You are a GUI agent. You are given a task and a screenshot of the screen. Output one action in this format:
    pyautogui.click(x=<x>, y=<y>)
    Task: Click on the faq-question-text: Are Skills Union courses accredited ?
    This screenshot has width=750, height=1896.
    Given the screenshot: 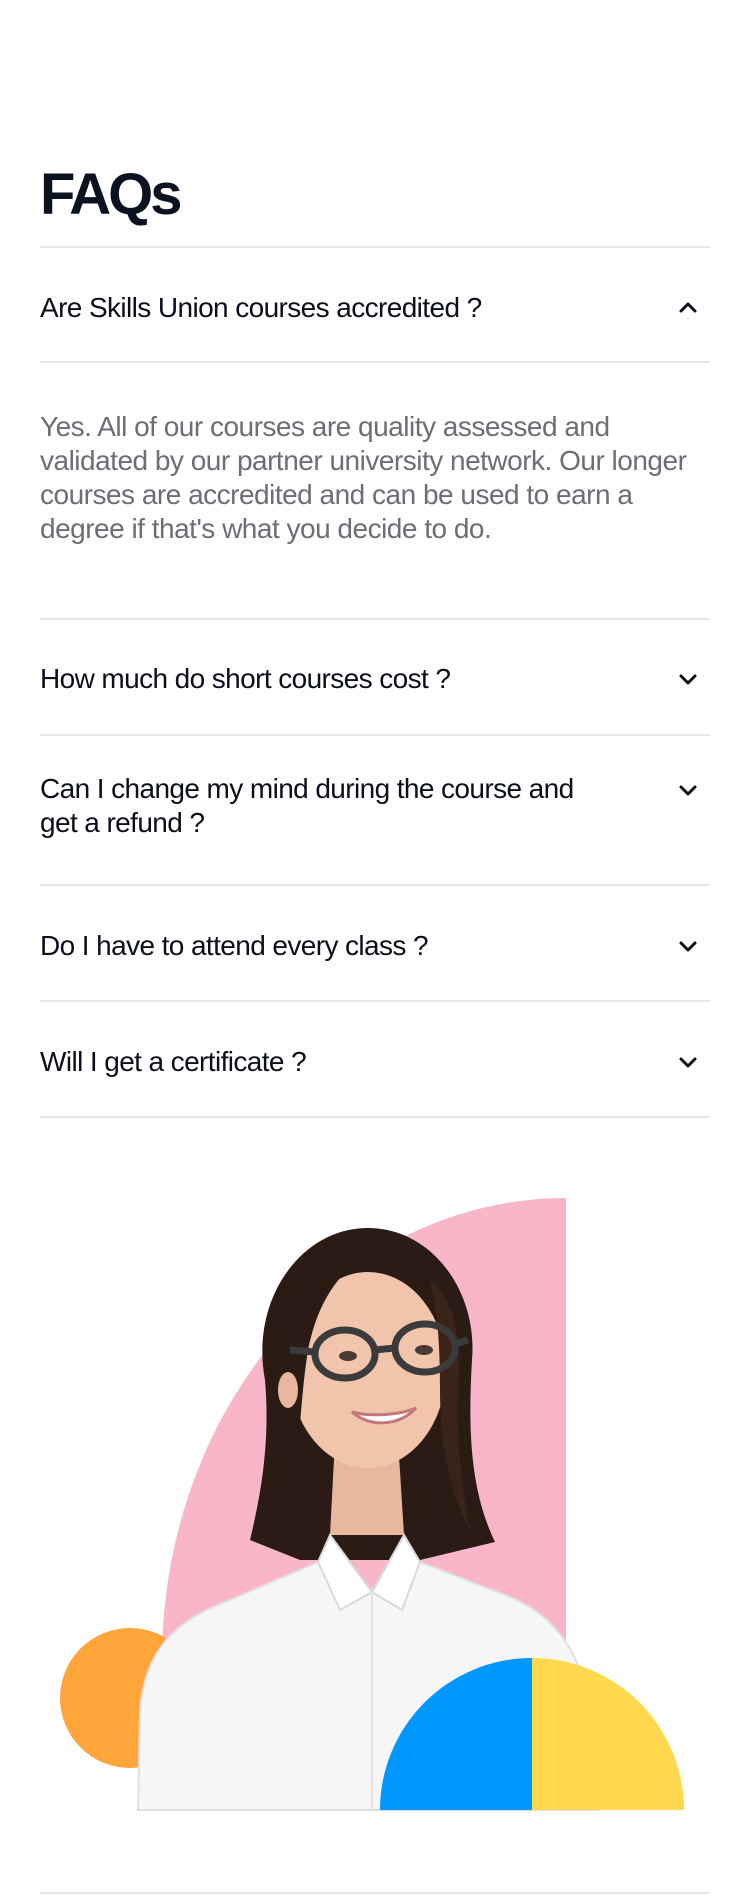 What is the action you would take?
    pyautogui.click(x=261, y=307)
    